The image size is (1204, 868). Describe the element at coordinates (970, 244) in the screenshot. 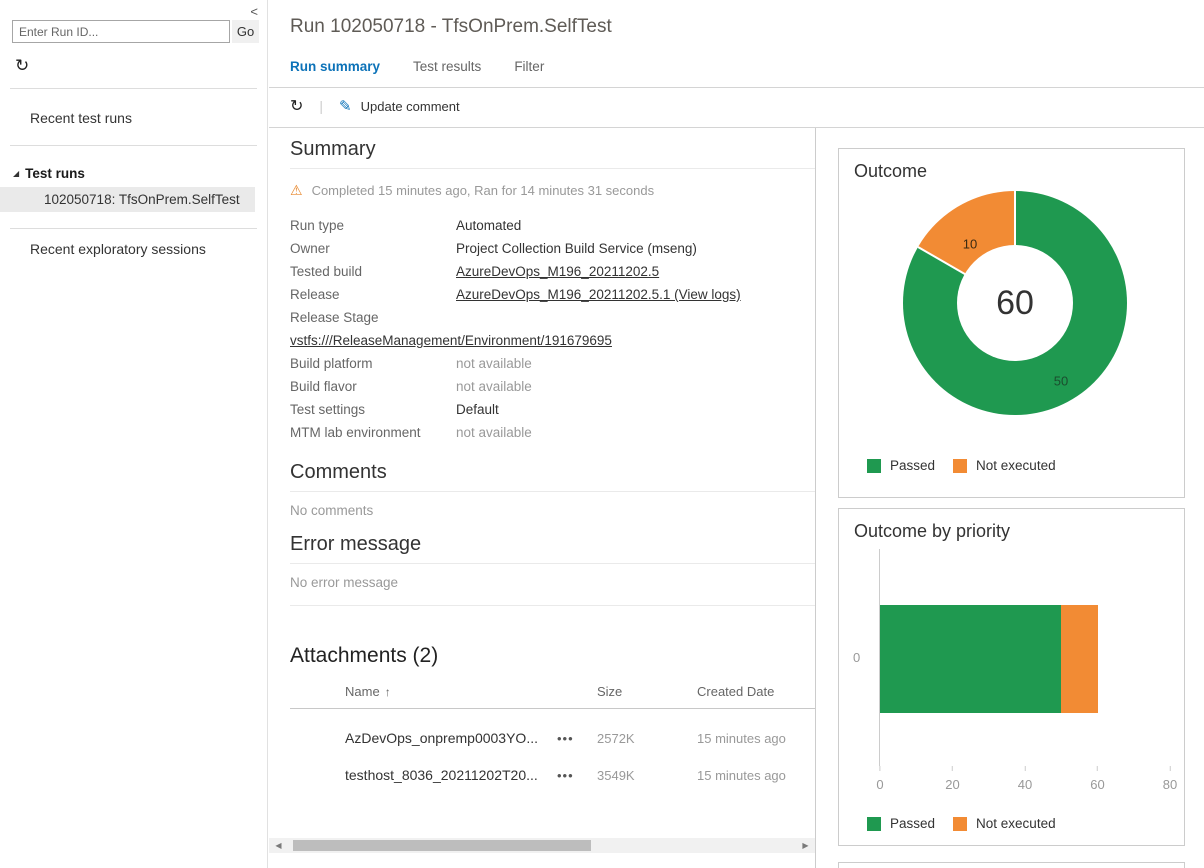

I see `slice-label-not-executed: 10` at that location.